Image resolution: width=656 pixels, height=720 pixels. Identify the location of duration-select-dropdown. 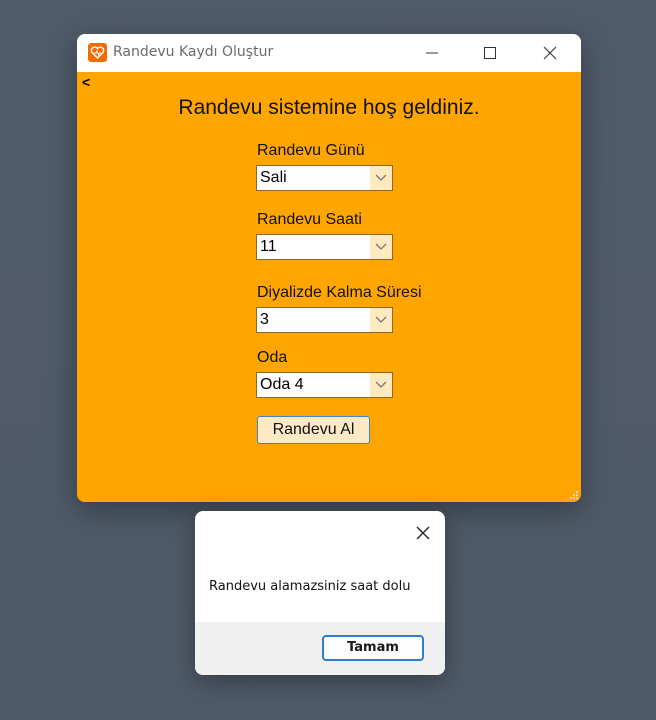
(380, 320).